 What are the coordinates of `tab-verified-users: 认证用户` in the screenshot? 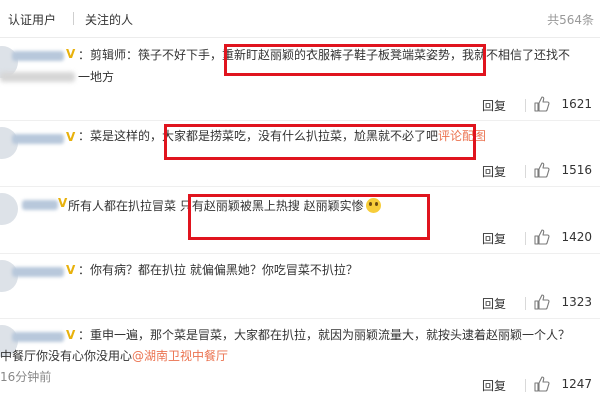 It's located at (32, 19).